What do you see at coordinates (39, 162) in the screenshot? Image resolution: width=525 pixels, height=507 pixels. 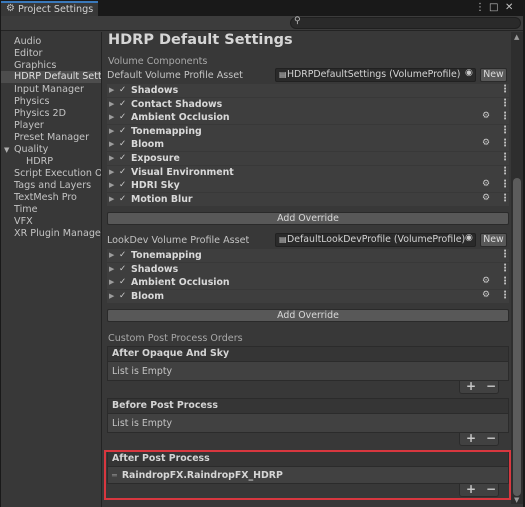 I see `sidebar-item-hdrp: HDRP` at bounding box center [39, 162].